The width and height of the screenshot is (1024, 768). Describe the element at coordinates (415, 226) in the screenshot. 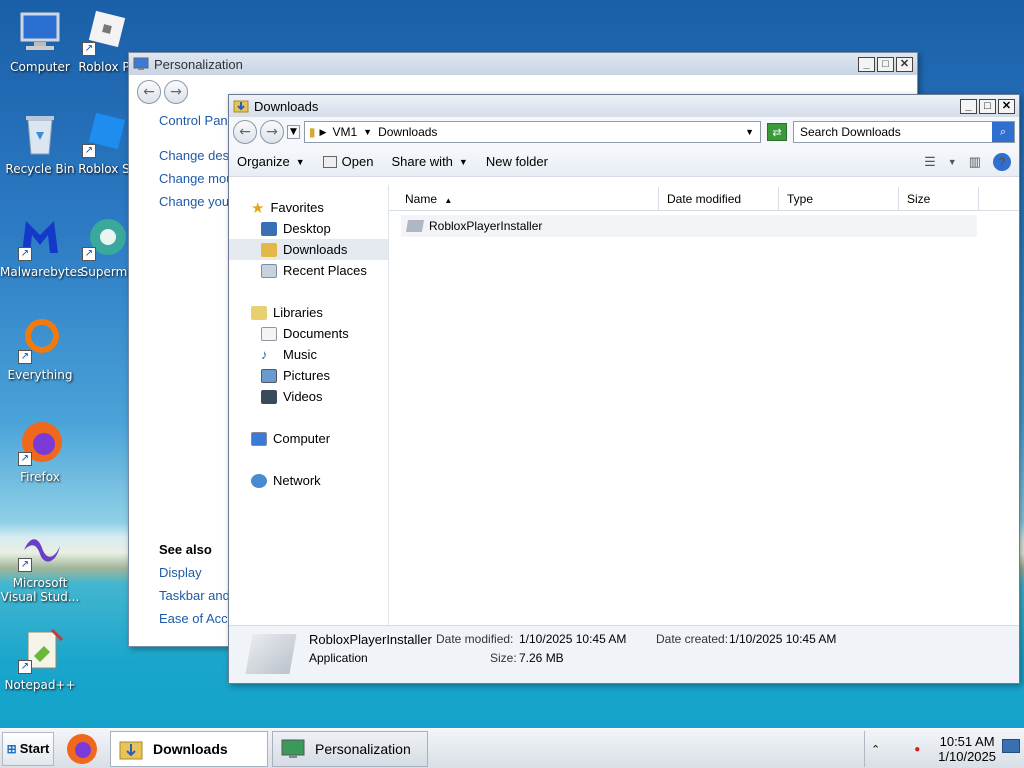

I see `roblox-installer-icon` at that location.